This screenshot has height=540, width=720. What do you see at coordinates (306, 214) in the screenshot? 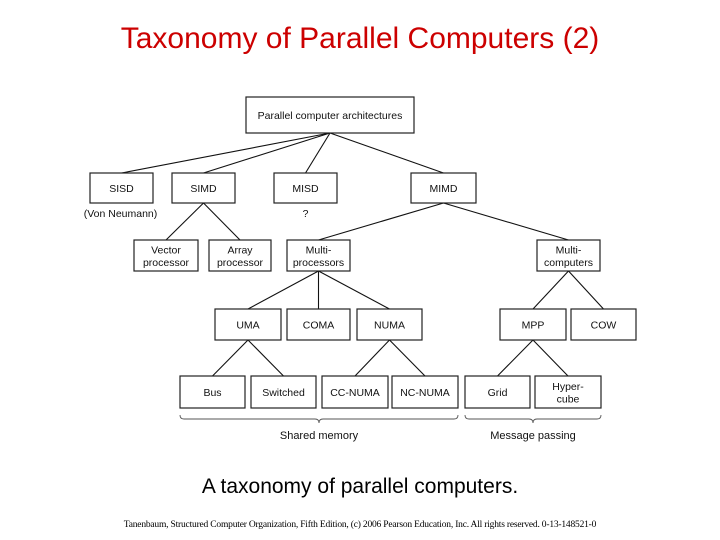
I see `note-misd: ?` at bounding box center [306, 214].